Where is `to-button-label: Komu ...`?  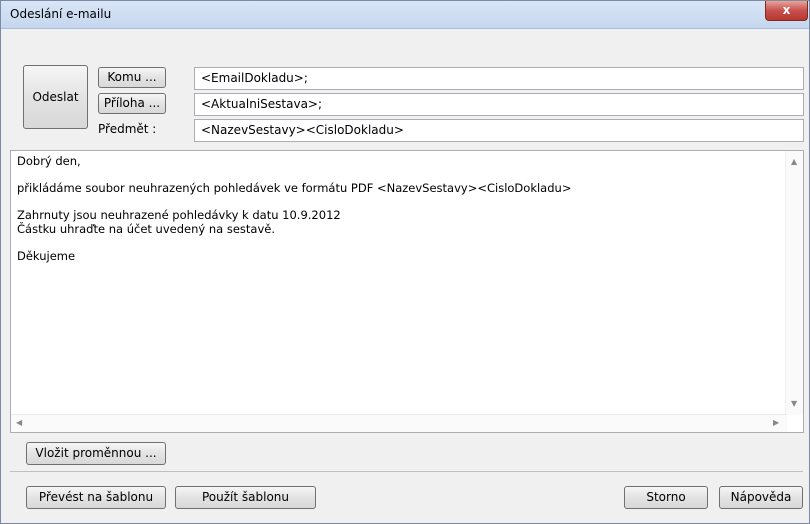 to-button-label: Komu ... is located at coordinates (132, 77).